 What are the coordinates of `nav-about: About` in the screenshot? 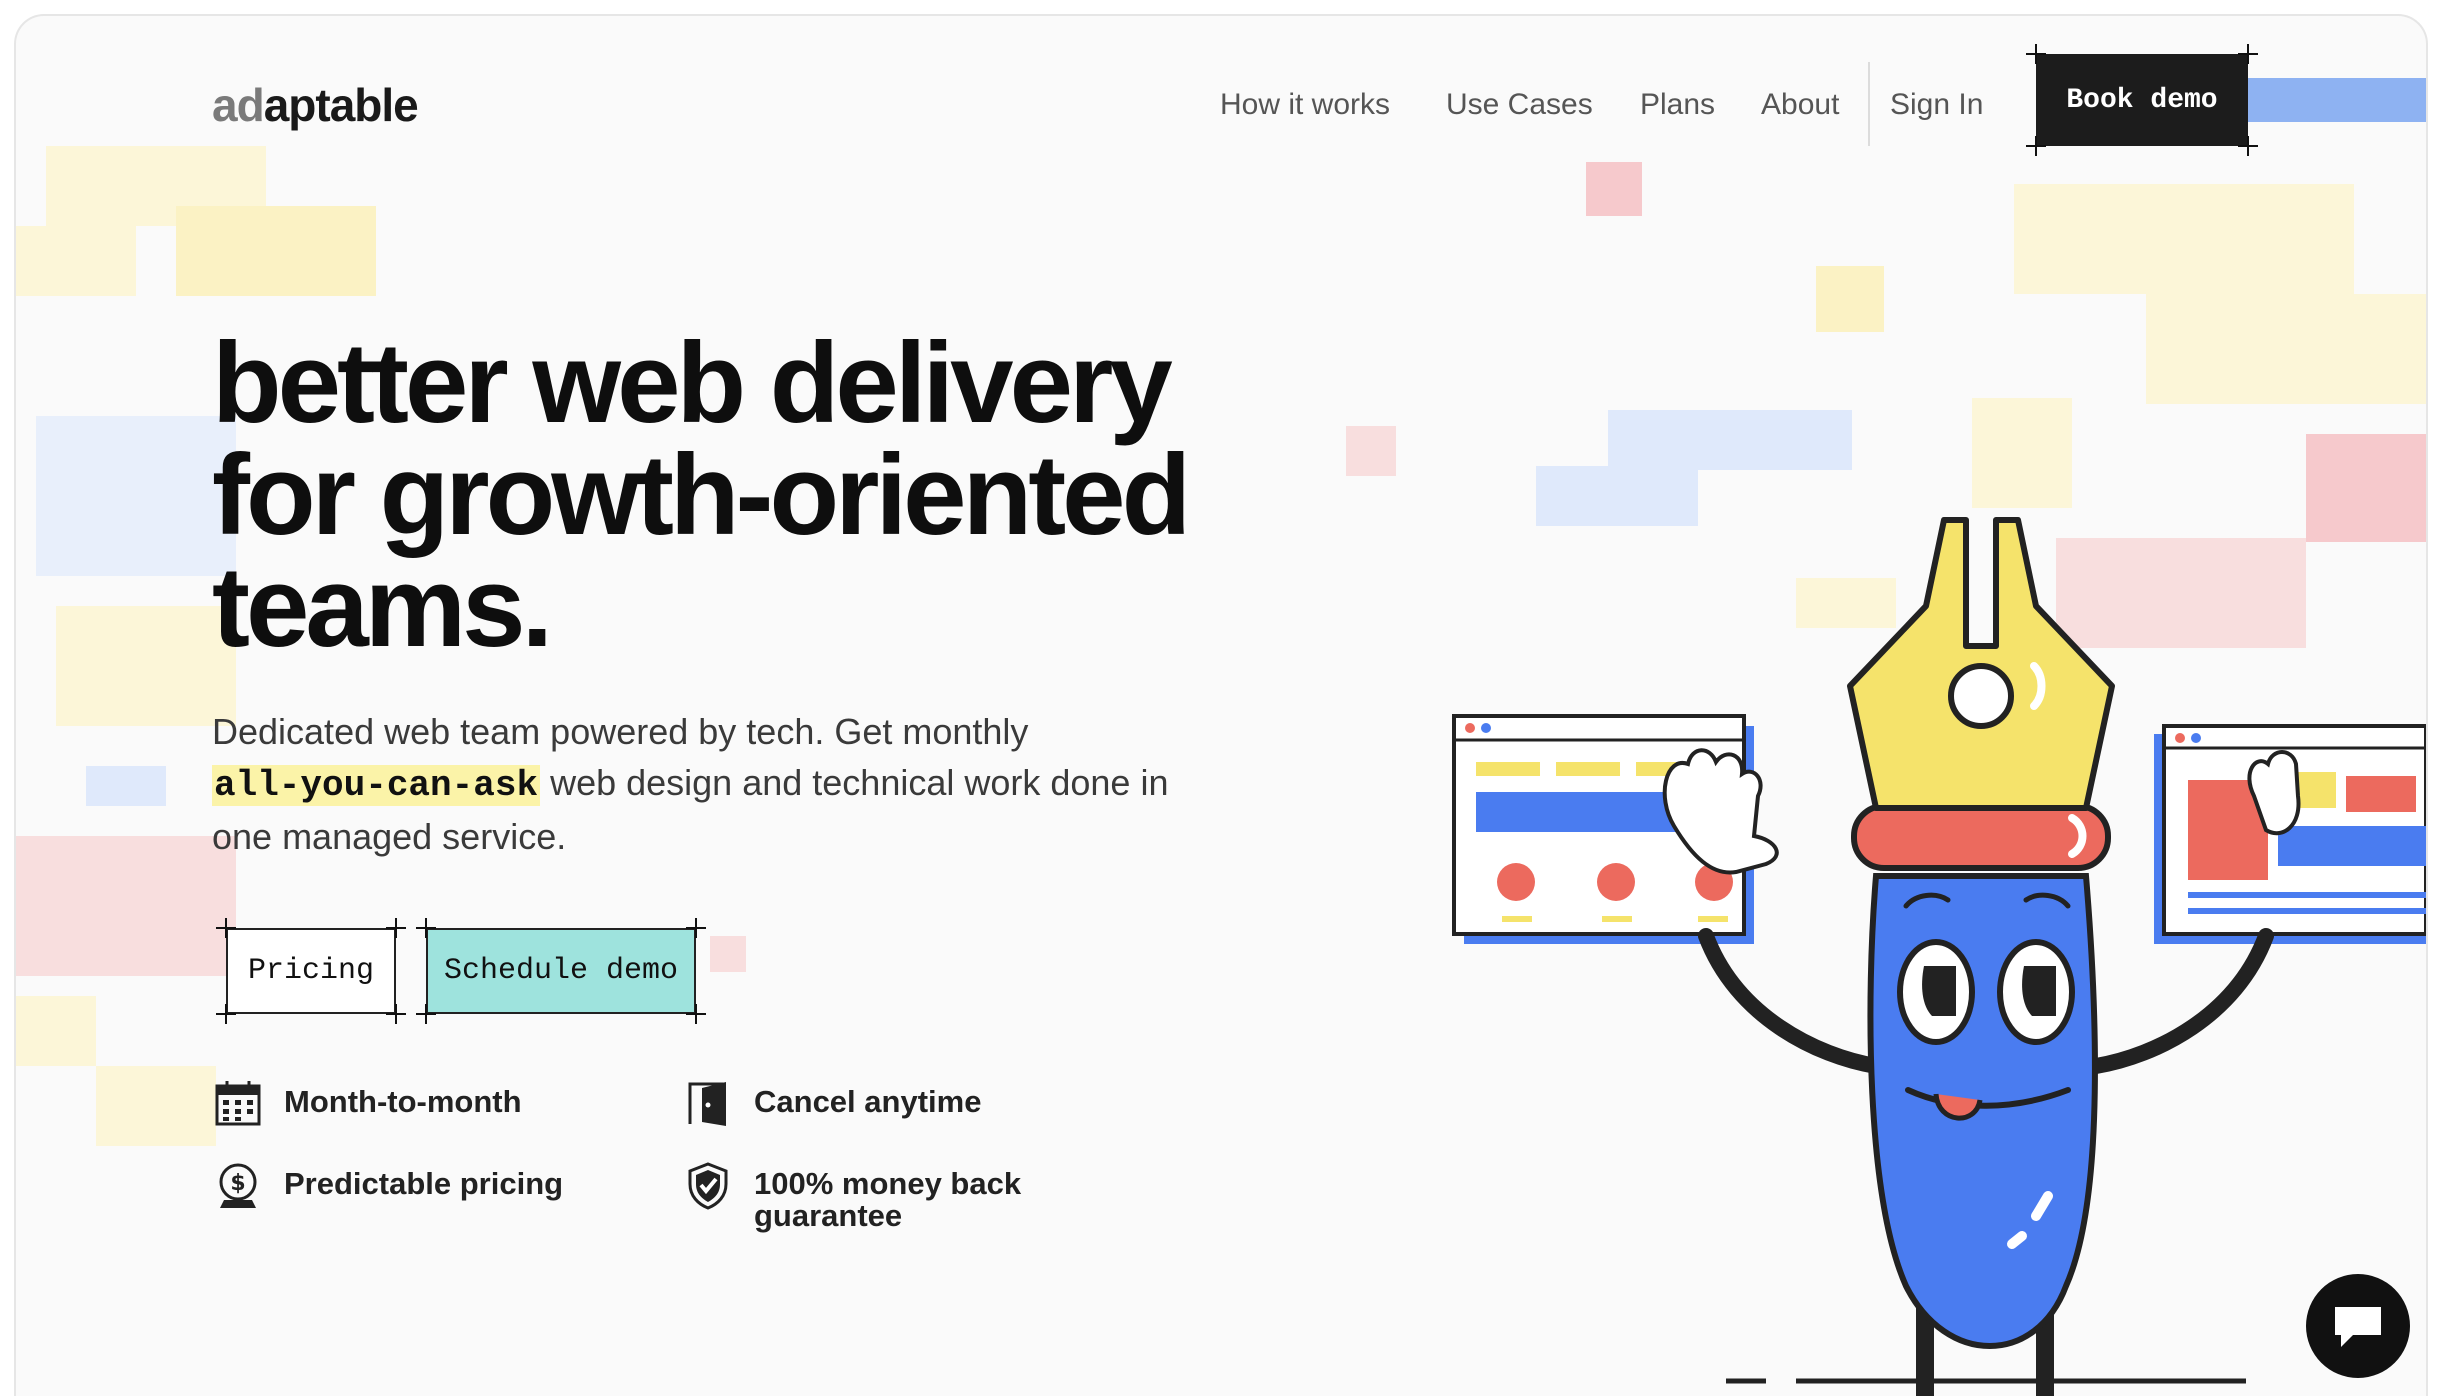 It's located at (1800, 105).